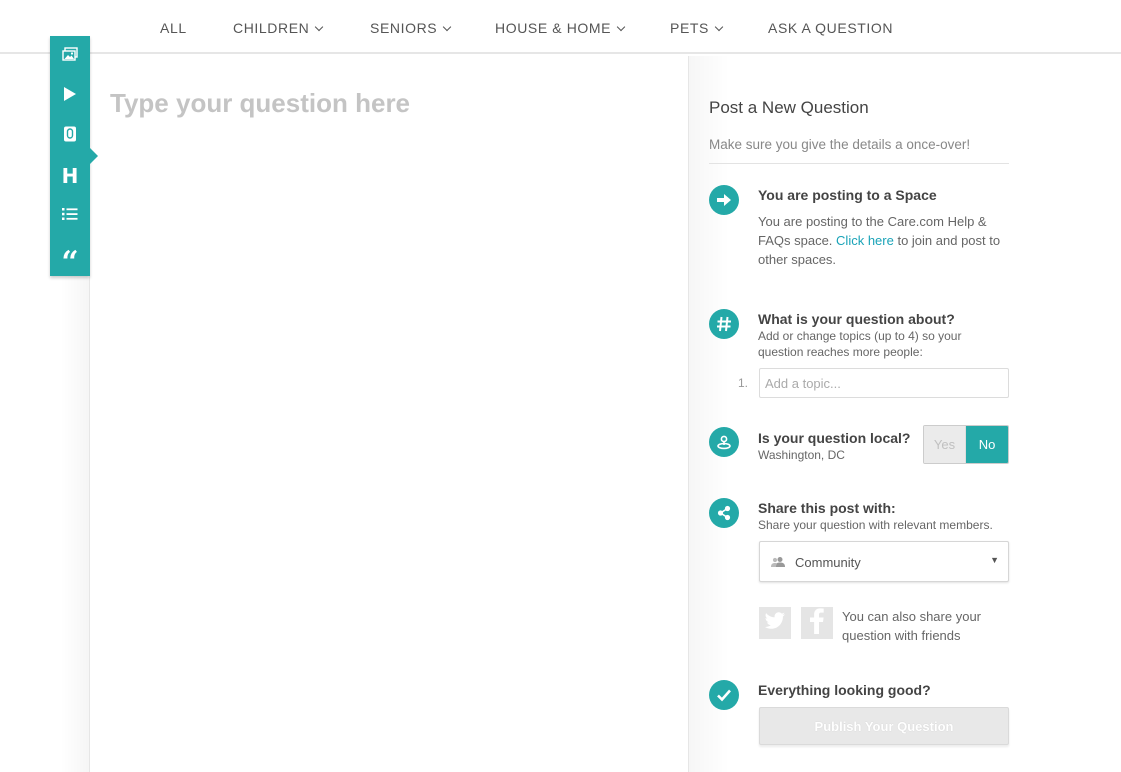 Image resolution: width=1121 pixels, height=772 pixels. I want to click on nav-all: ALL, so click(173, 28).